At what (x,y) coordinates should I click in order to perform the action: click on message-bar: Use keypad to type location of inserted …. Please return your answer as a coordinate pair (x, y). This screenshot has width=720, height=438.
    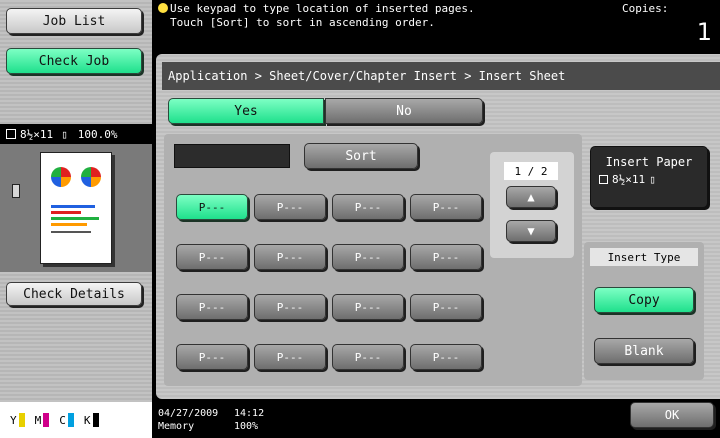
    Looking at the image, I should click on (436, 25).